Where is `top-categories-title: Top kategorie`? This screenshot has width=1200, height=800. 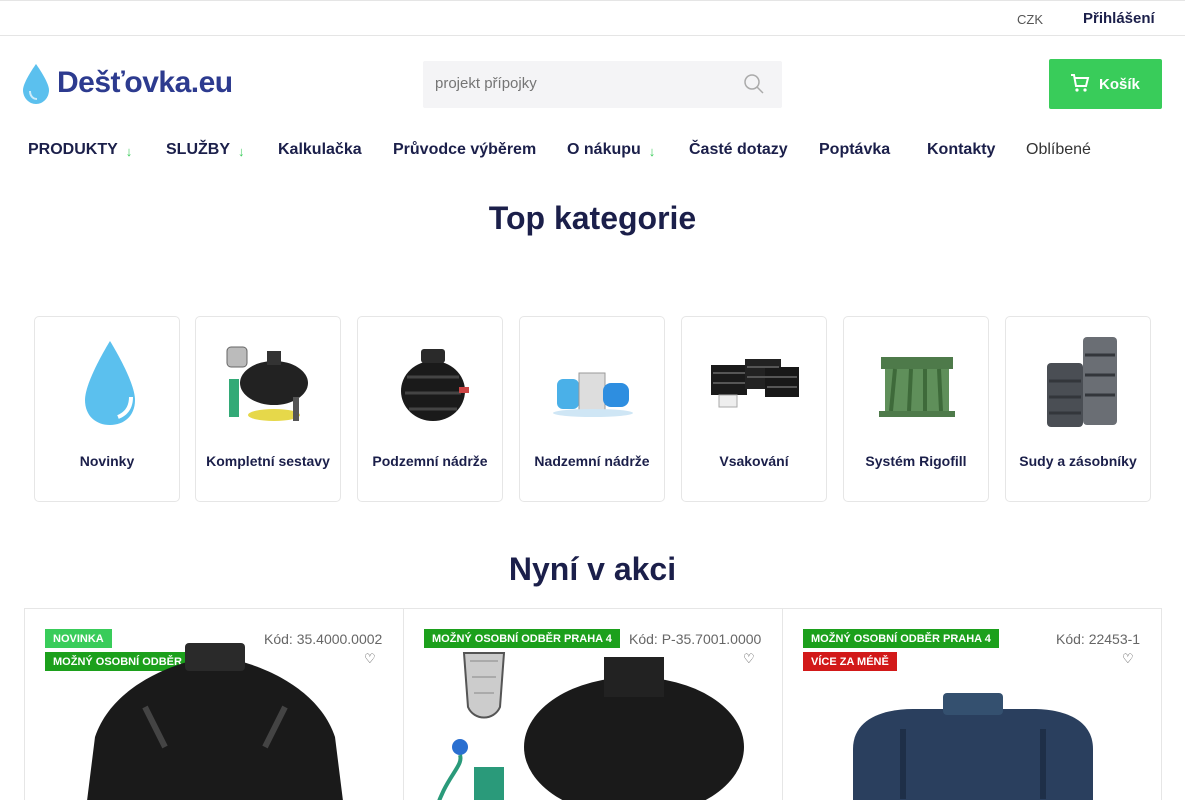 top-categories-title: Top kategorie is located at coordinates (592, 218).